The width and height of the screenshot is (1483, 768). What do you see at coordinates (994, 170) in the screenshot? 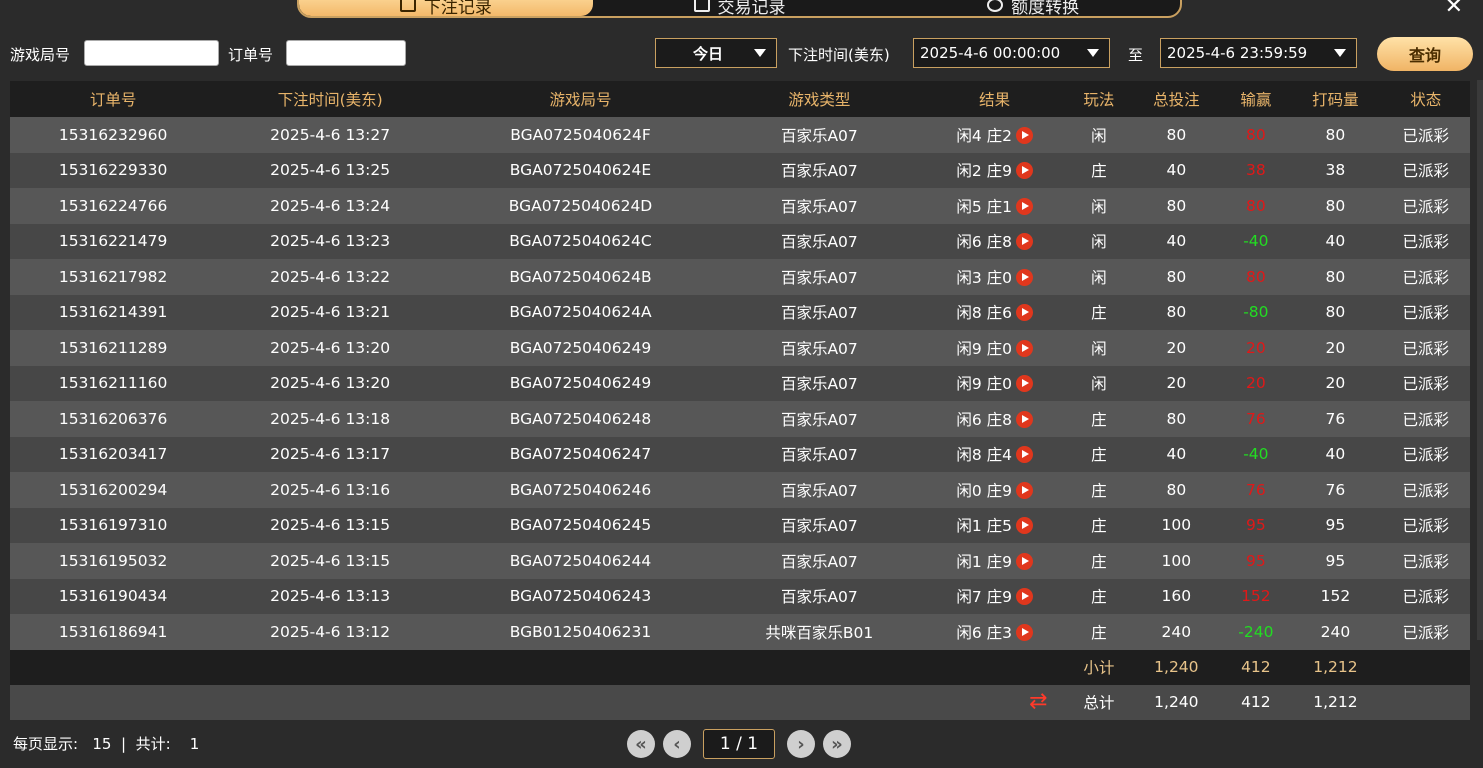
I see `result-cell: 闲2 庄9` at bounding box center [994, 170].